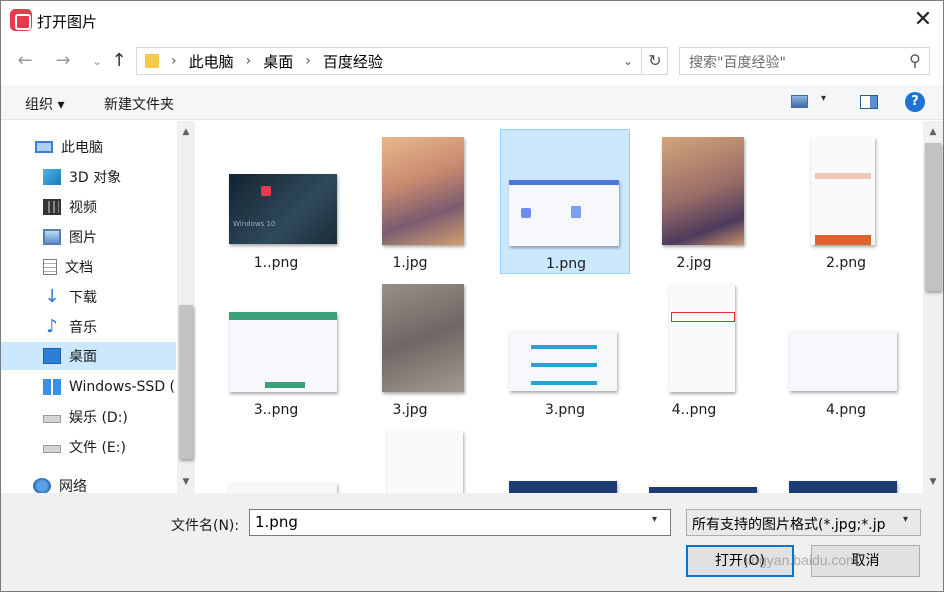 This screenshot has width=944, height=592. What do you see at coordinates (52, 177) in the screenshot?
I see `3d-objects-icon` at bounding box center [52, 177].